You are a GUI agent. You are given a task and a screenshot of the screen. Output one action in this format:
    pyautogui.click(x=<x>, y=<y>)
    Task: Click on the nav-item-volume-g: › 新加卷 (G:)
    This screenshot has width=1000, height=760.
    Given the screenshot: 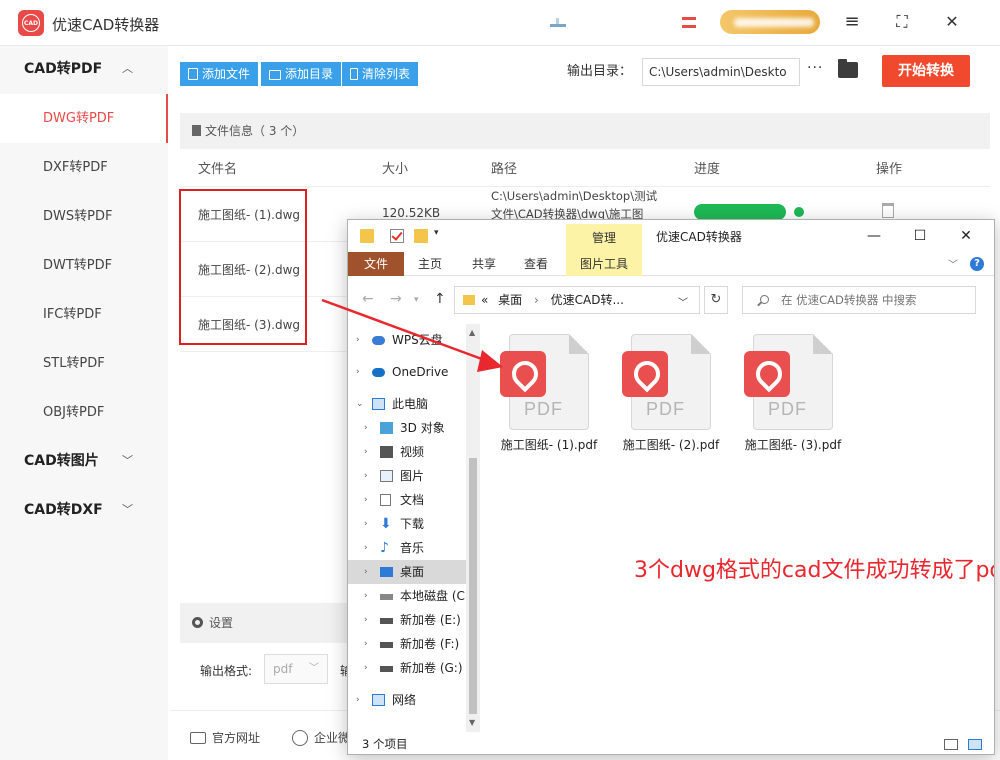 What is the action you would take?
    pyautogui.click(x=414, y=668)
    